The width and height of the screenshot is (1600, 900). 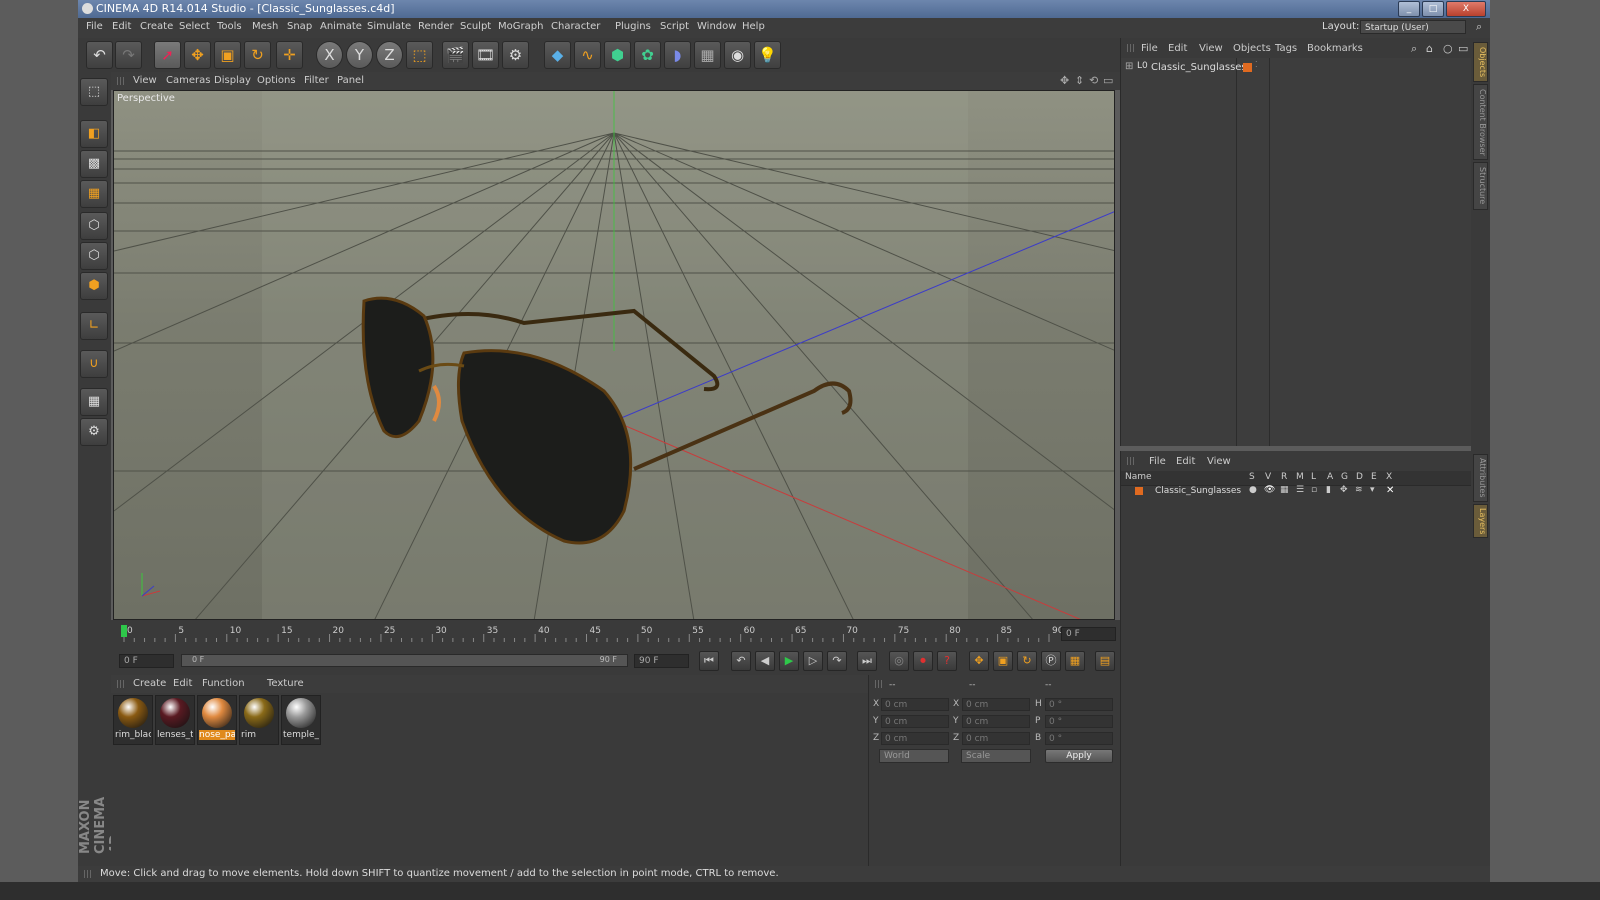 What do you see at coordinates (587, 55) in the screenshot?
I see `spline-icon: ∿` at bounding box center [587, 55].